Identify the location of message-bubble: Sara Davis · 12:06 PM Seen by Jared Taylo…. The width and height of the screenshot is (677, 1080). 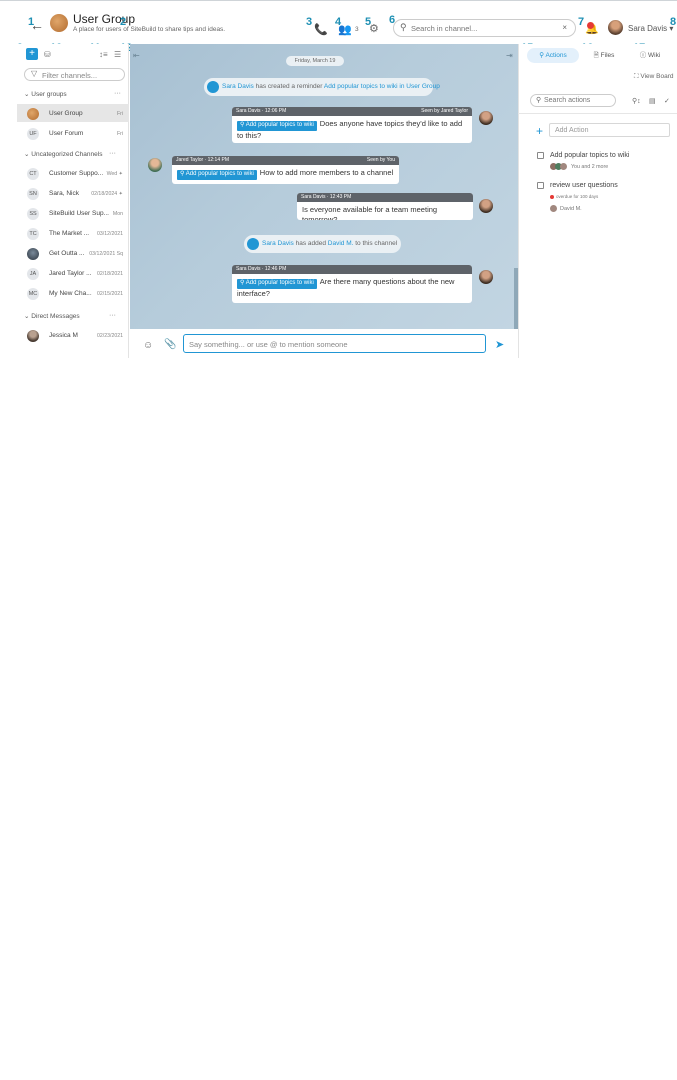
(352, 125).